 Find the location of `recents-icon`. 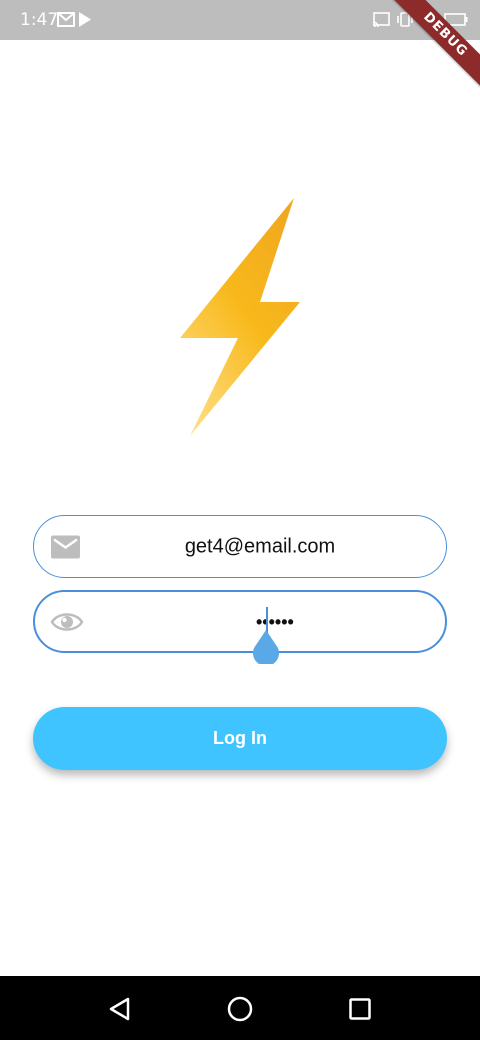

recents-icon is located at coordinates (360, 1009).